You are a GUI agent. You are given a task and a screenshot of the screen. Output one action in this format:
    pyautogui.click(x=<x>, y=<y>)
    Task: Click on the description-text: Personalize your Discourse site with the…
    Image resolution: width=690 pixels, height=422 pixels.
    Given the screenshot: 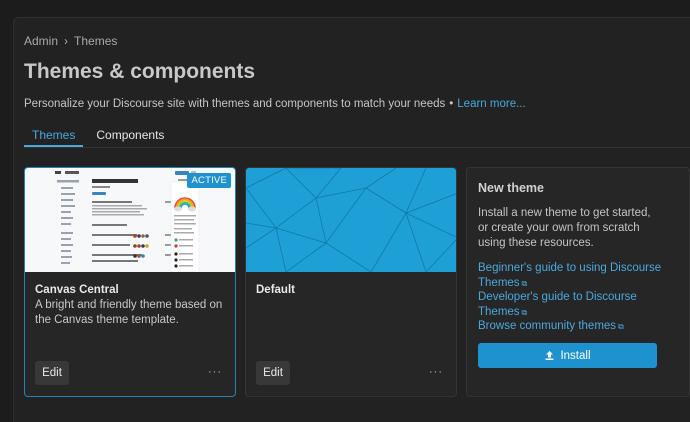 What is the action you would take?
    pyautogui.click(x=235, y=104)
    